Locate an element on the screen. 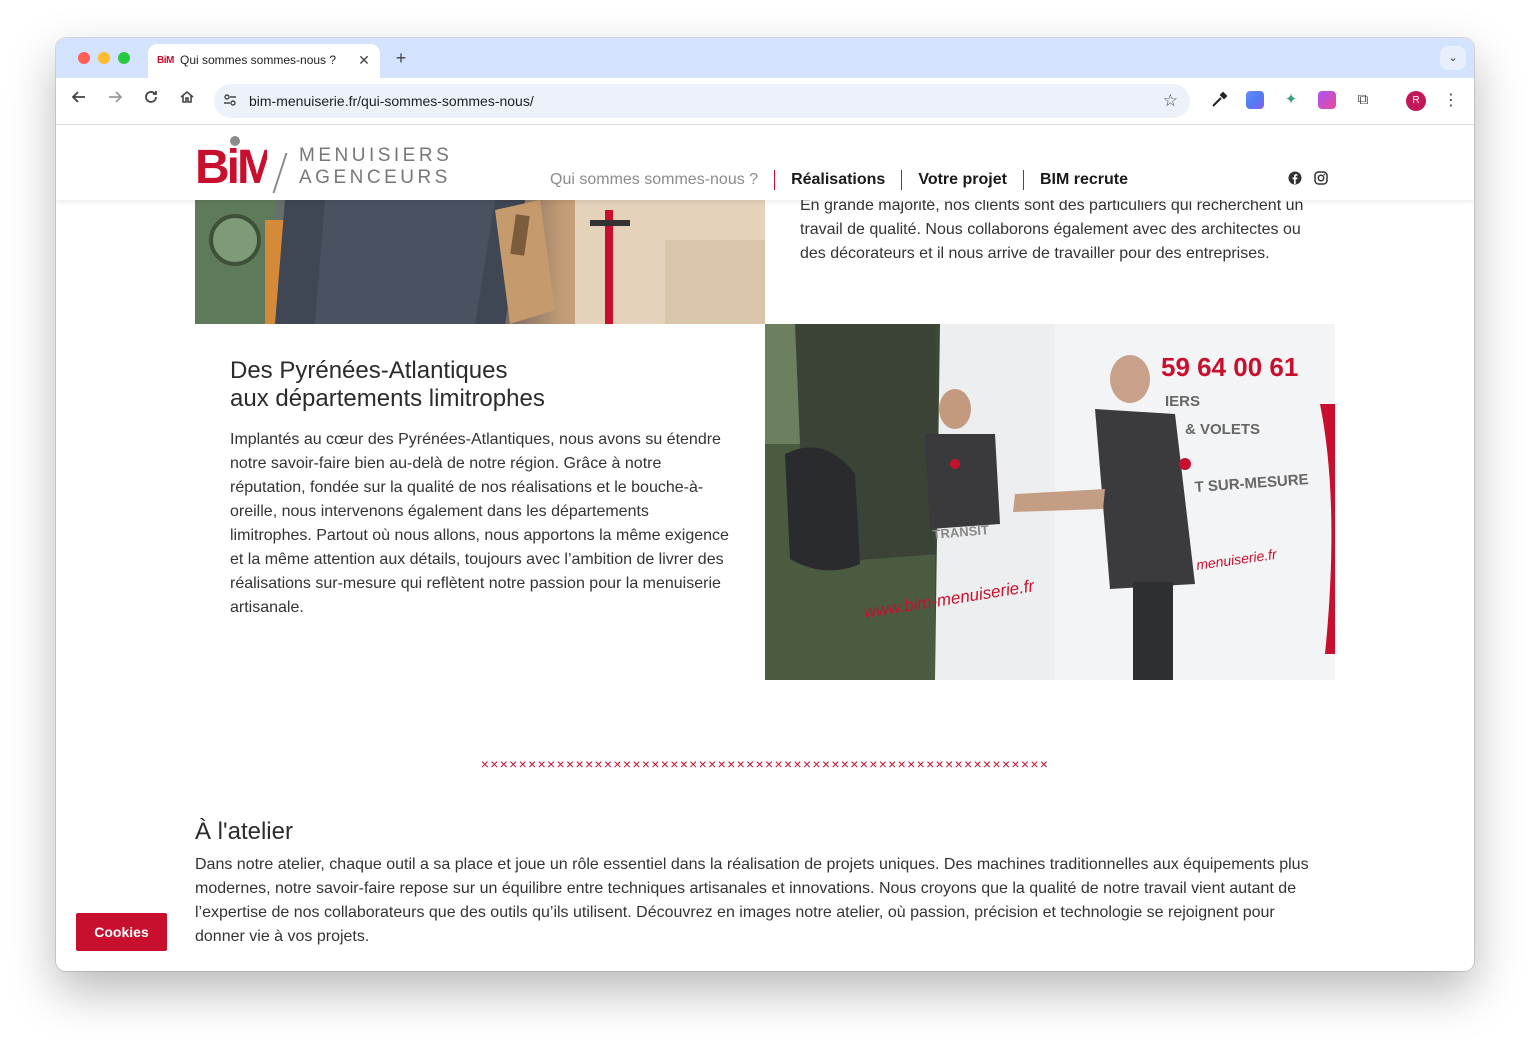  back-icon is located at coordinates (79, 101).